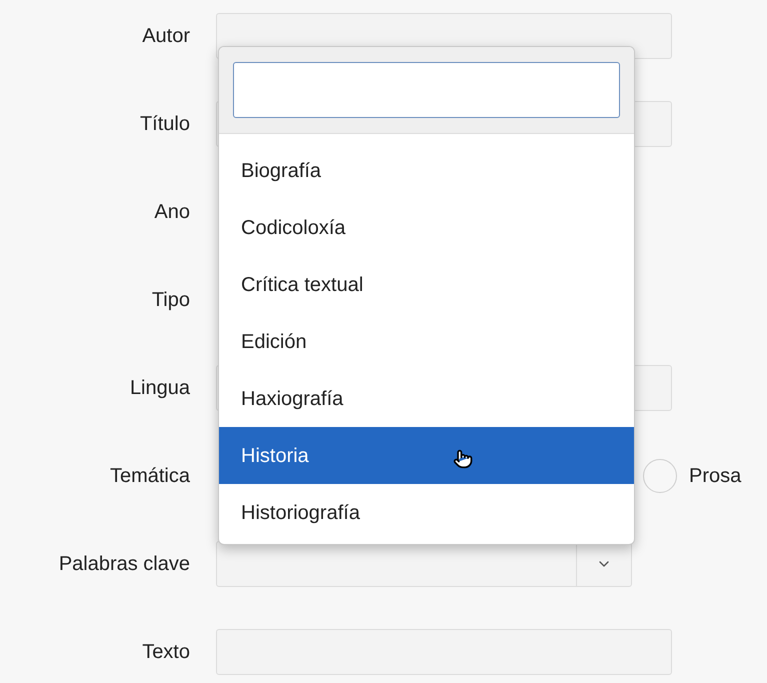 This screenshot has height=683, width=767. Describe the element at coordinates (426, 170) in the screenshot. I see `dropdown-option: Biografía` at that location.